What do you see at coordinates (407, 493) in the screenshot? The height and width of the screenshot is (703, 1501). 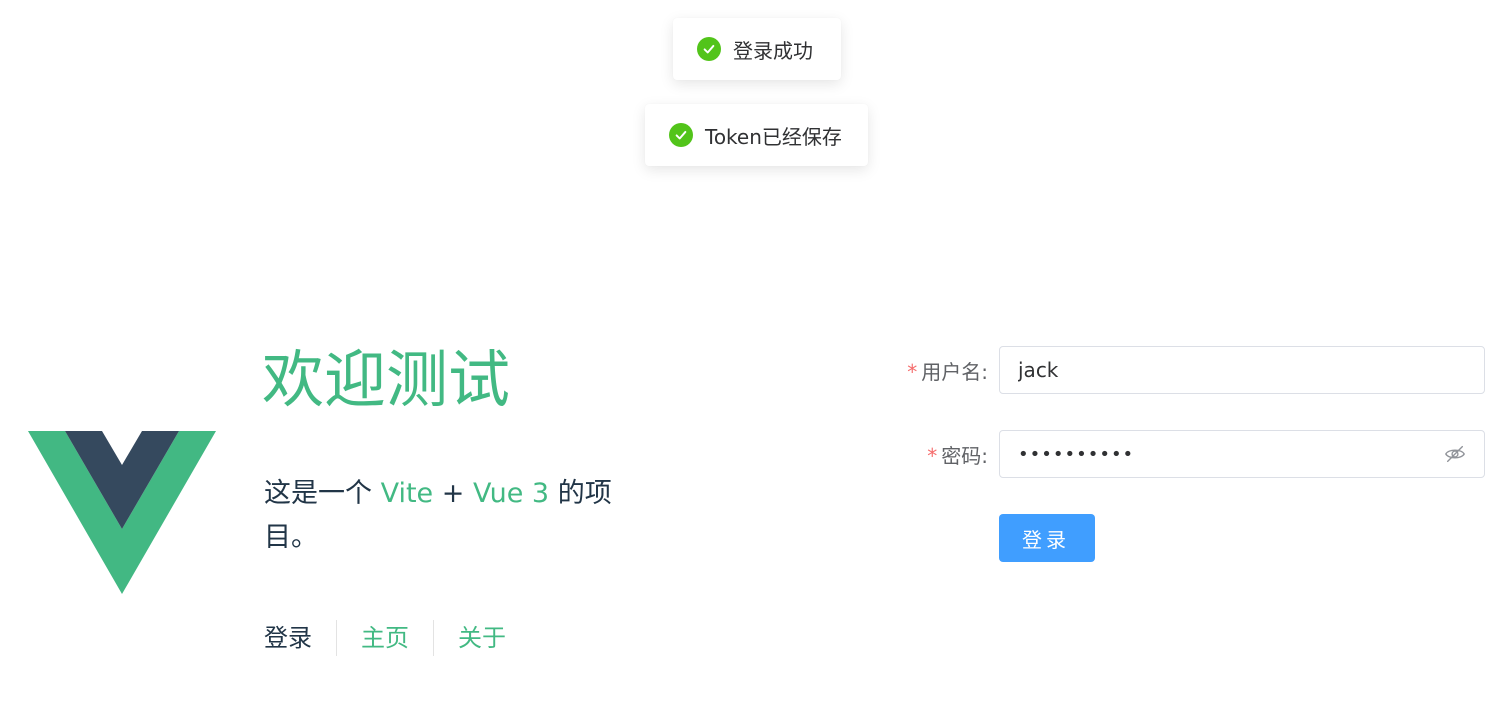 I see `vite-link: Vite` at bounding box center [407, 493].